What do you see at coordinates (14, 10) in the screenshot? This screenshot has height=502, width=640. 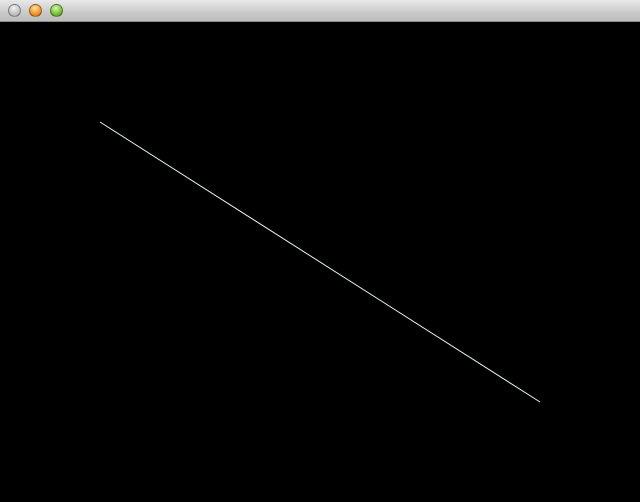 I see `close-button` at bounding box center [14, 10].